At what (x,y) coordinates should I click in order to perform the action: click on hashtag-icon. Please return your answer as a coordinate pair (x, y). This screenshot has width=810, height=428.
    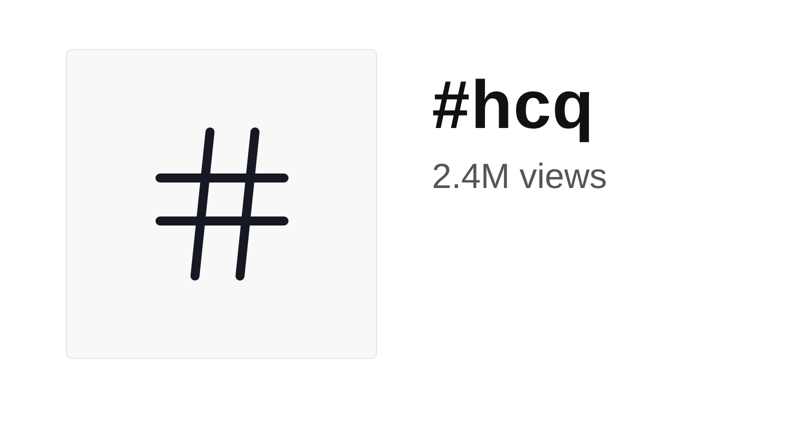
    Looking at the image, I should click on (221, 204).